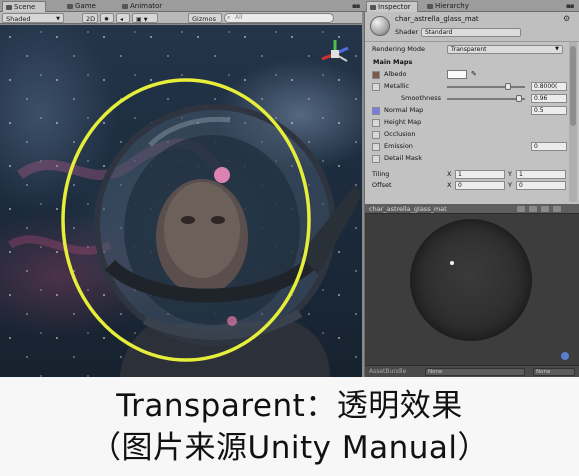  Describe the element at coordinates (421, 98) in the screenshot. I see `smoothness-label: Smoothness` at that location.